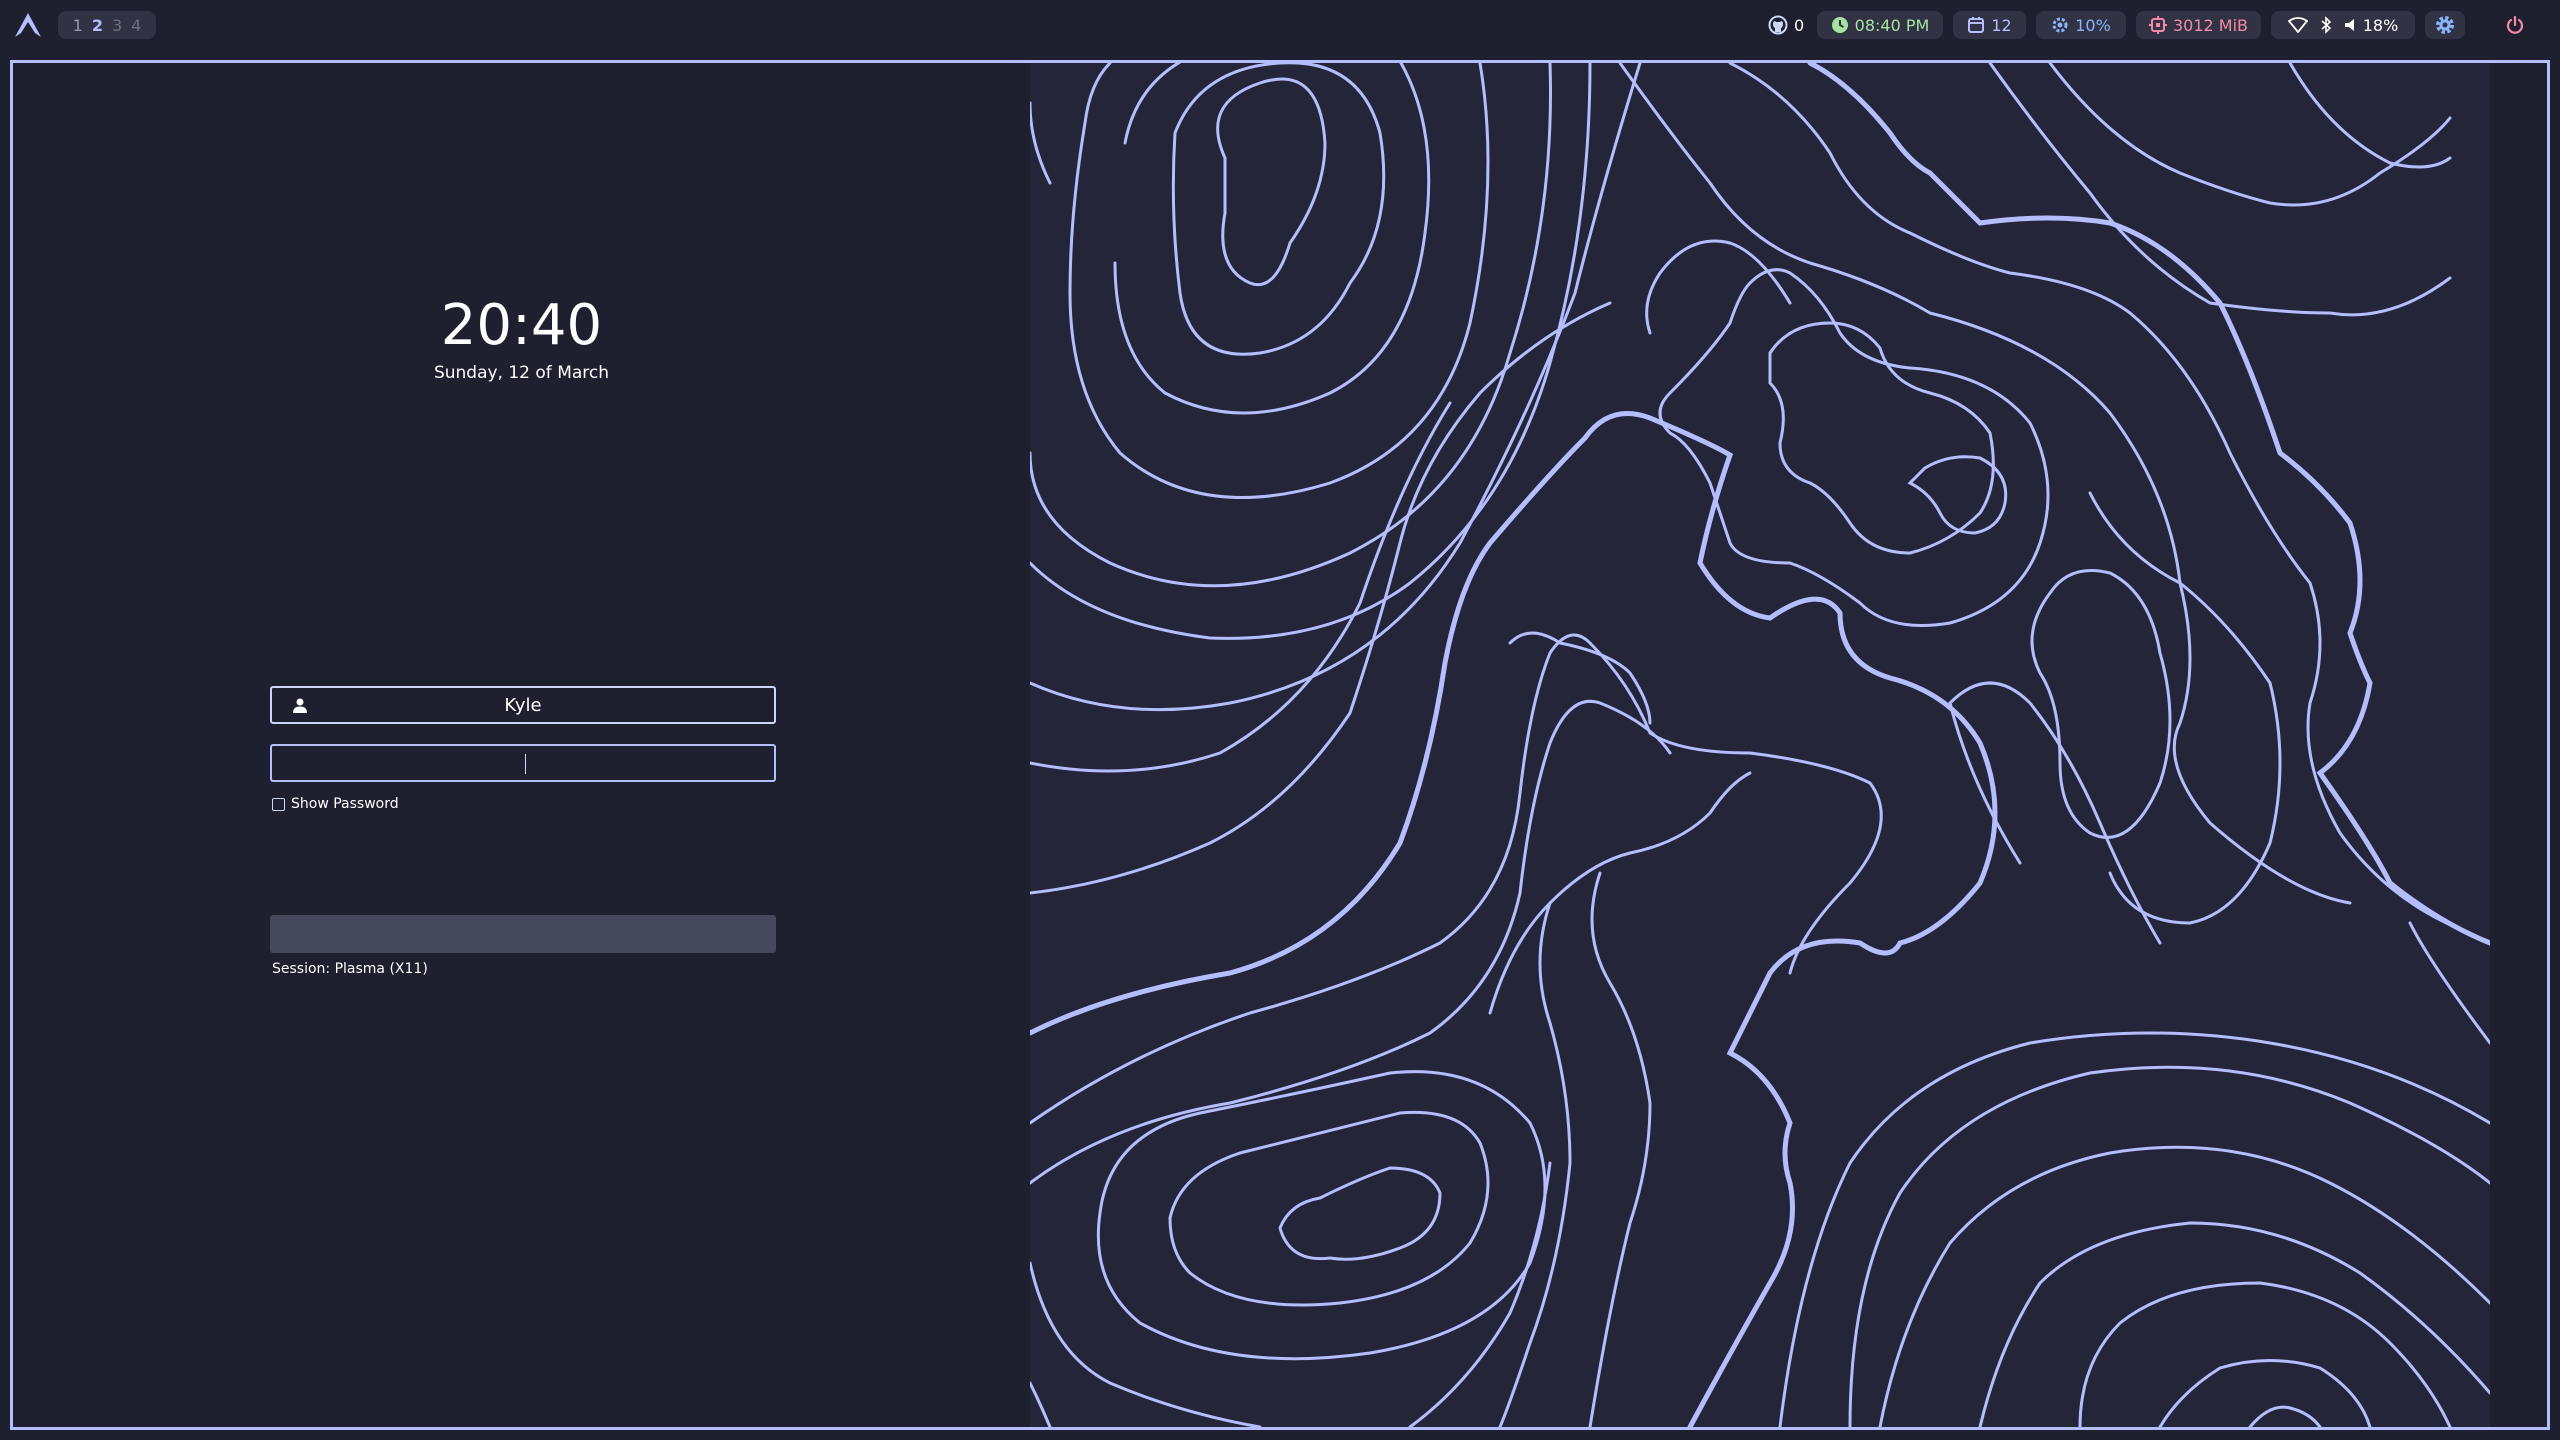  What do you see at coordinates (2093, 25) in the screenshot?
I see `cpu-usage: 10%` at bounding box center [2093, 25].